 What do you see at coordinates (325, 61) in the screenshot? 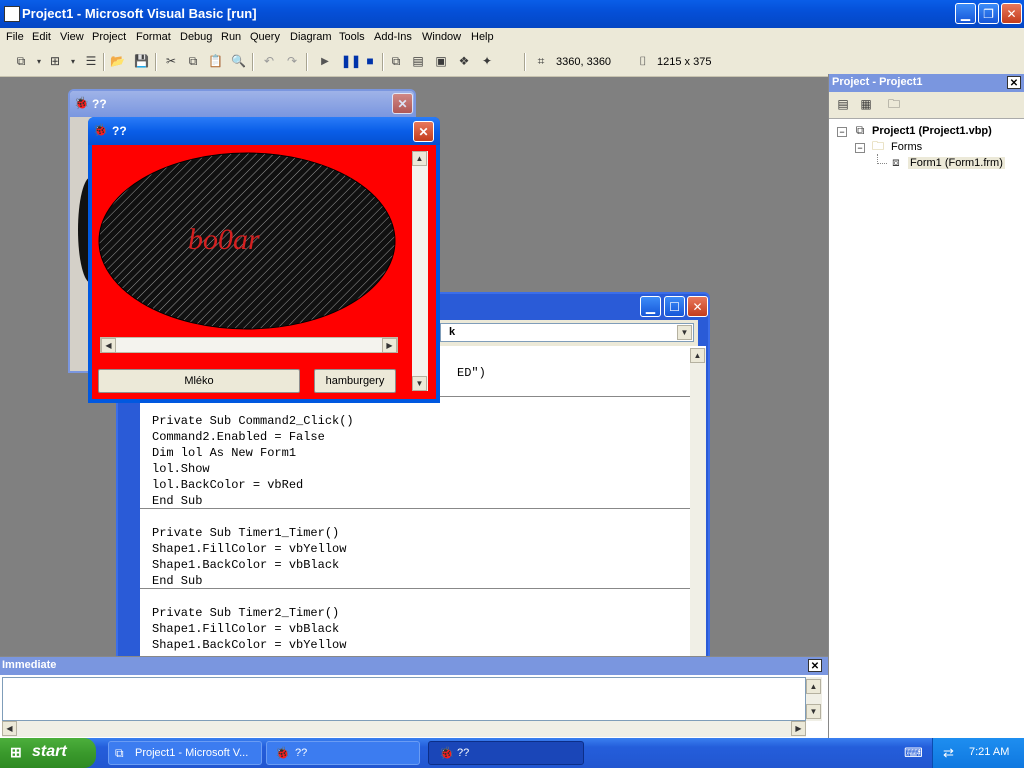
I see `start-run-icon: ▶` at bounding box center [325, 61].